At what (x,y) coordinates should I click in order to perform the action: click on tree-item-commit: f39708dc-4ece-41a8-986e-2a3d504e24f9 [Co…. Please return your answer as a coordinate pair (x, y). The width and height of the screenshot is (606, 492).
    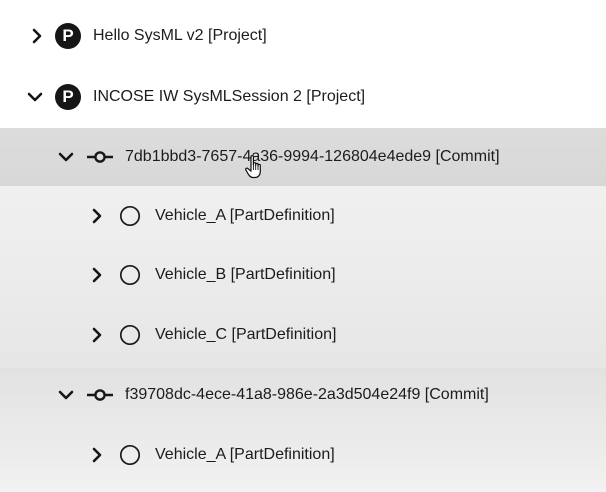
    Looking at the image, I should click on (303, 395).